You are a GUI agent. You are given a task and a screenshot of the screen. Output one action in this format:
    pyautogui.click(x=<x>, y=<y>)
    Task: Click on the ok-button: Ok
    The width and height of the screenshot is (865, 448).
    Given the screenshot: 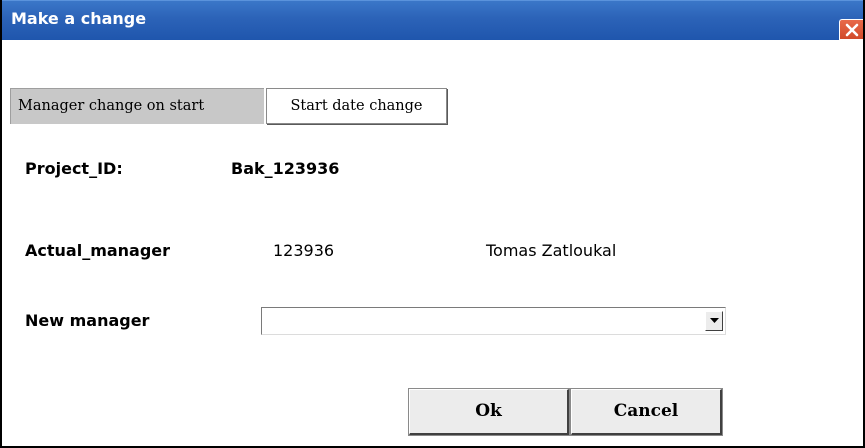 What is the action you would take?
    pyautogui.click(x=489, y=412)
    